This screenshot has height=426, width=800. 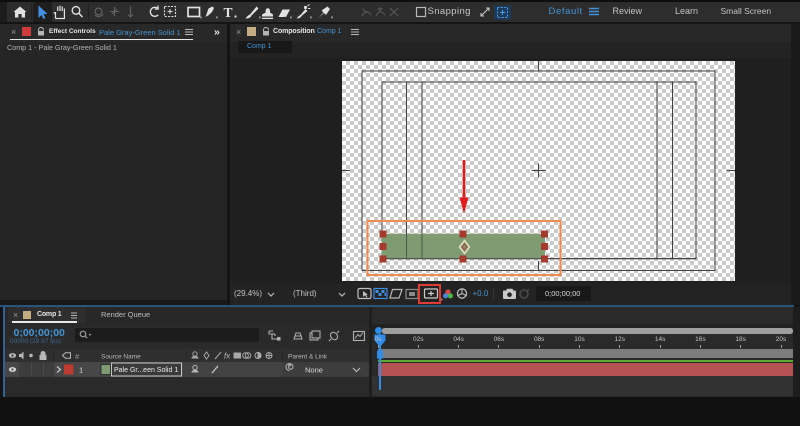 I want to click on svg-text: None, so click(x=314, y=369).